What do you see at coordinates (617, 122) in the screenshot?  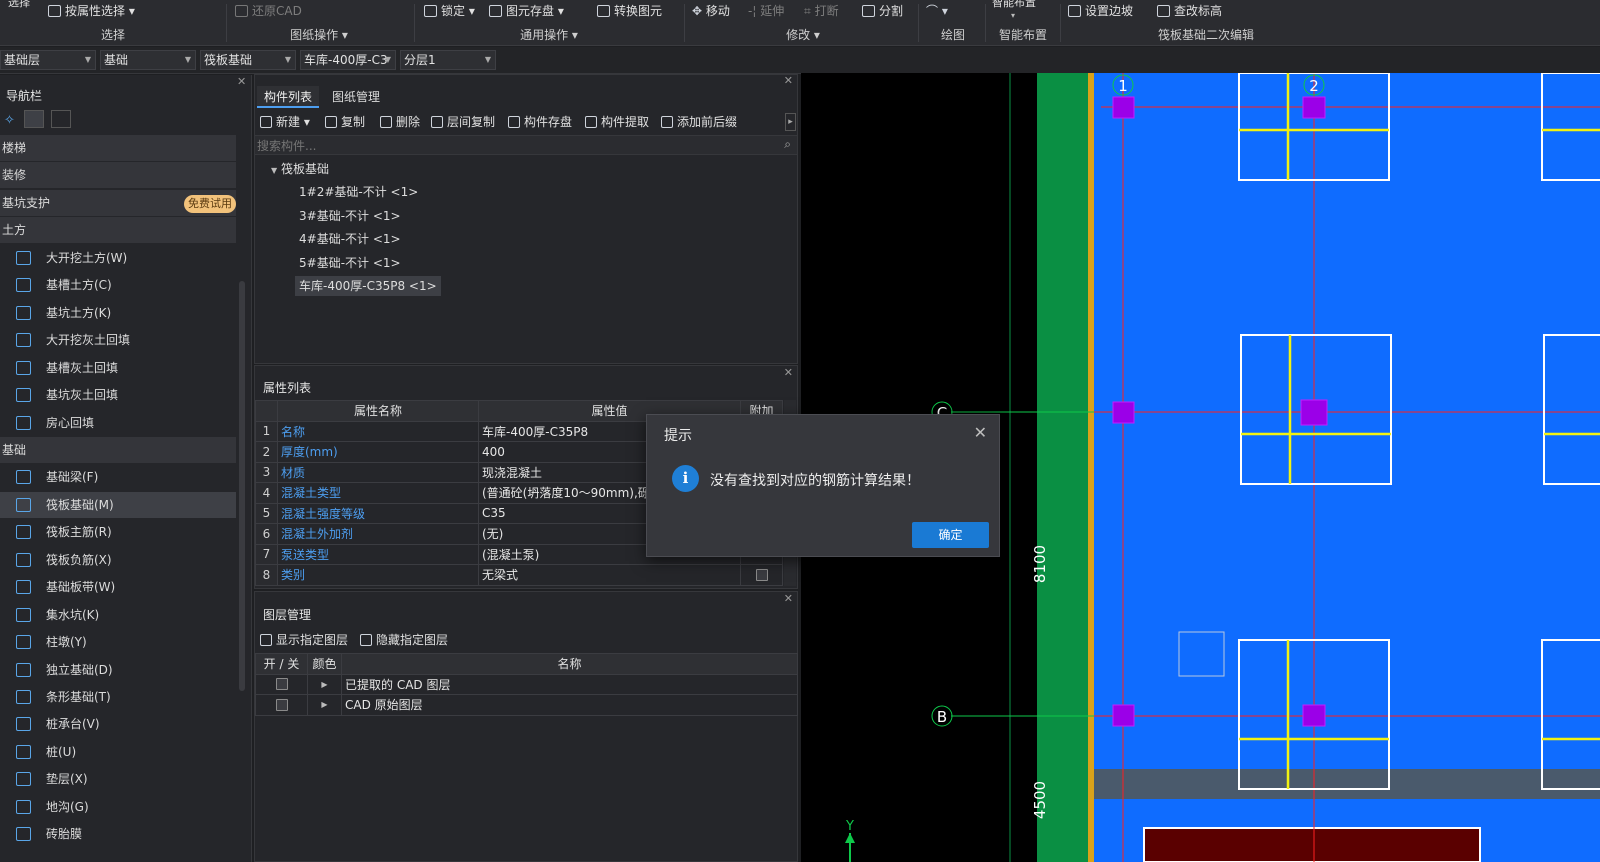 I see `extract-component-button: 构件提取` at bounding box center [617, 122].